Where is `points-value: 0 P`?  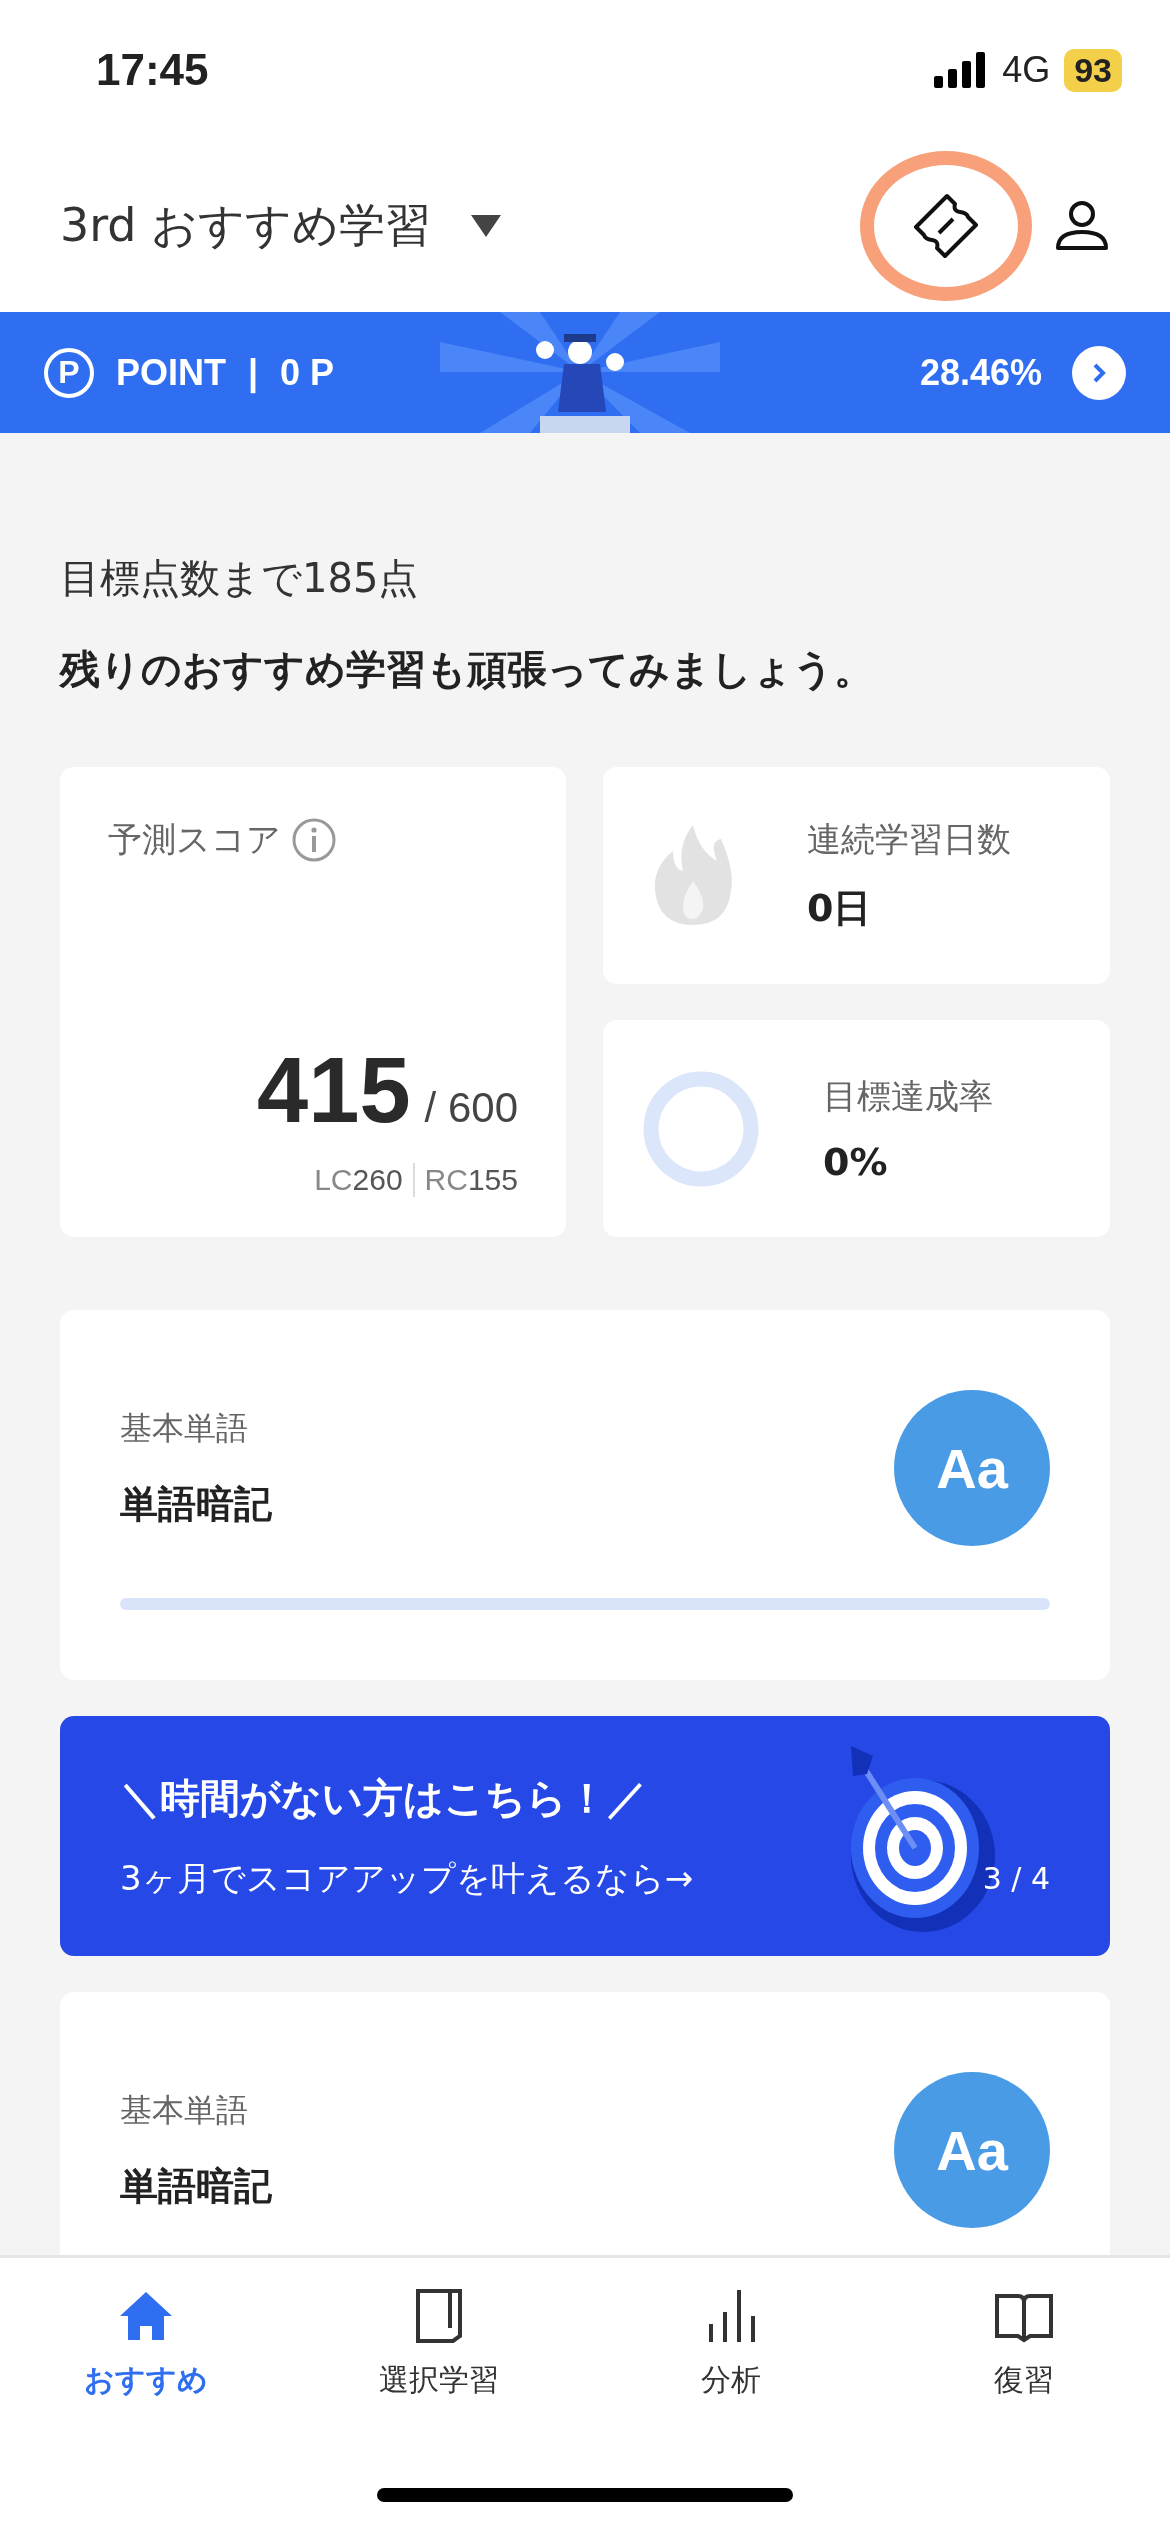
points-value: 0 P is located at coordinates (307, 372).